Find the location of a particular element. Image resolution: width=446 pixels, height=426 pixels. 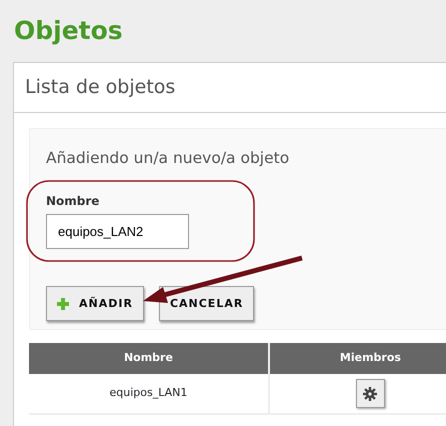

name-field: equipos_LAN2 is located at coordinates (117, 232).